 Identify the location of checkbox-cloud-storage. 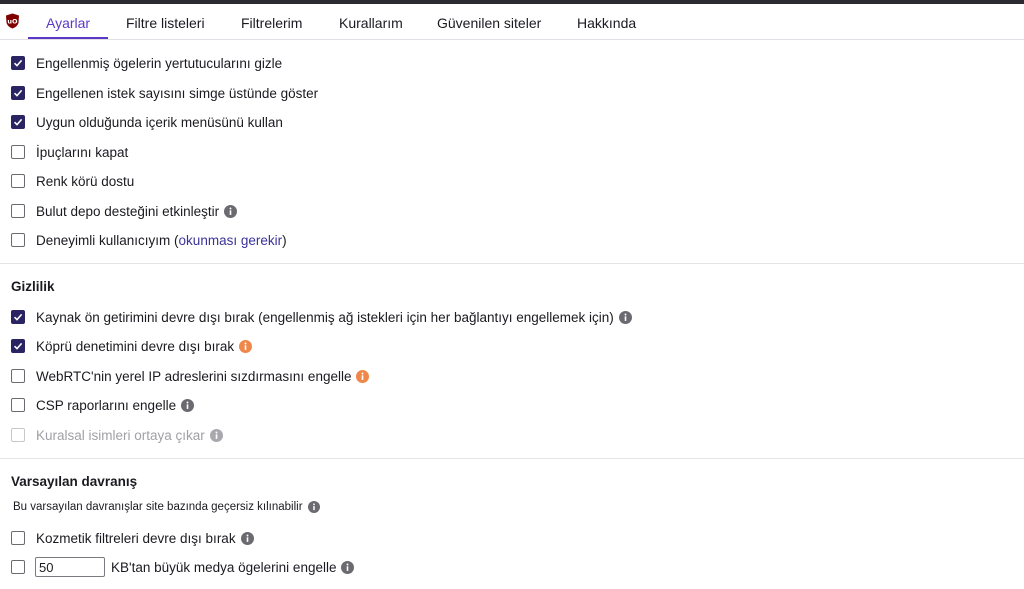
(18, 211).